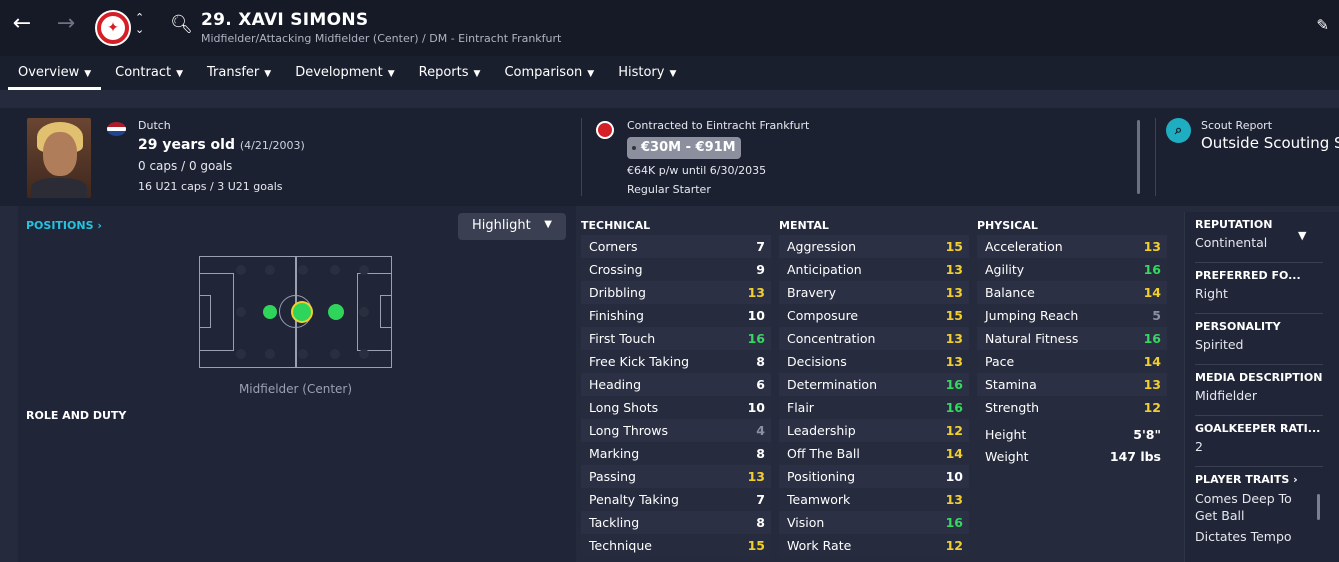 The height and width of the screenshot is (562, 1339). I want to click on attribute-row: Pace 14, so click(1072, 361).